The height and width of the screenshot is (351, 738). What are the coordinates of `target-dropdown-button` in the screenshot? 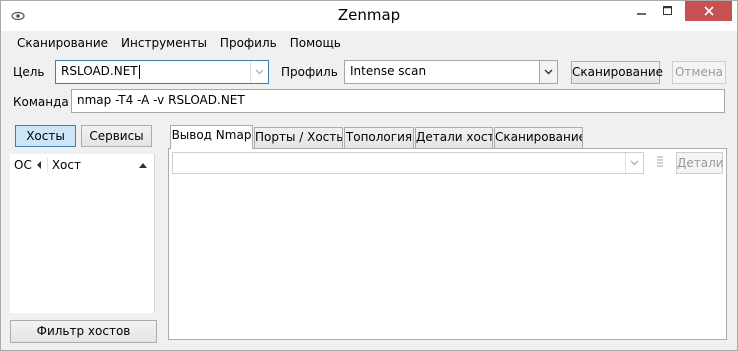 It's located at (259, 72).